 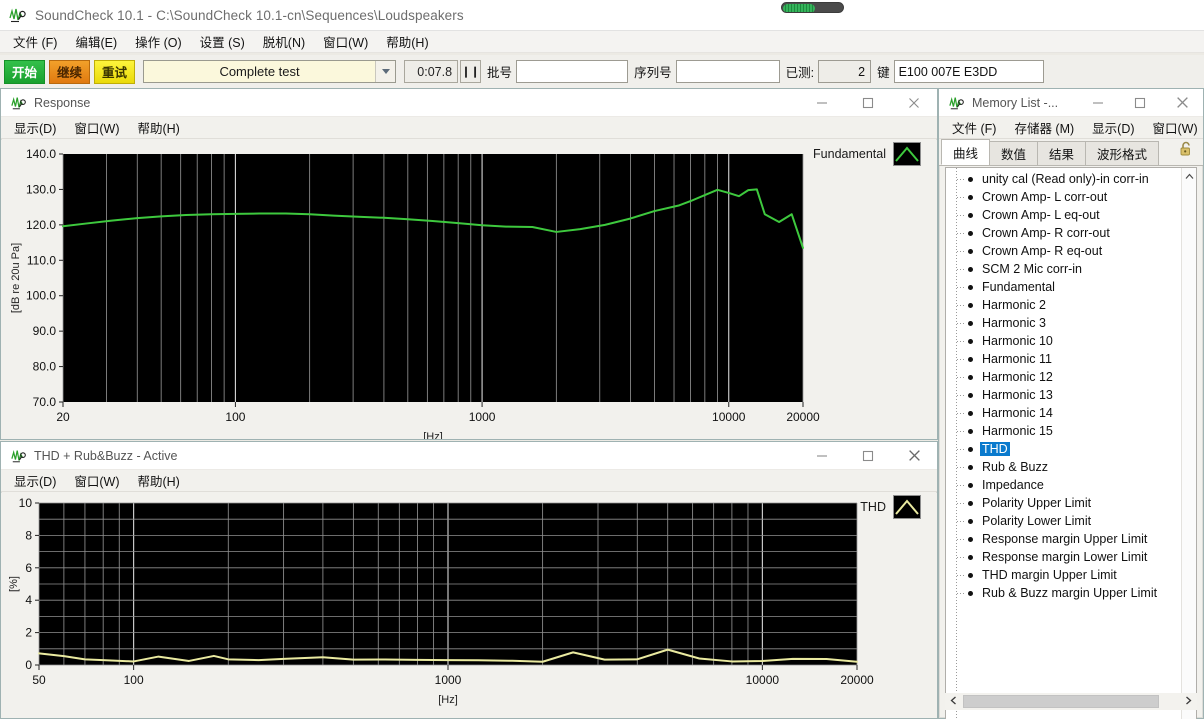 I want to click on tab-waveform-format: 波形格式, so click(x=1122, y=153).